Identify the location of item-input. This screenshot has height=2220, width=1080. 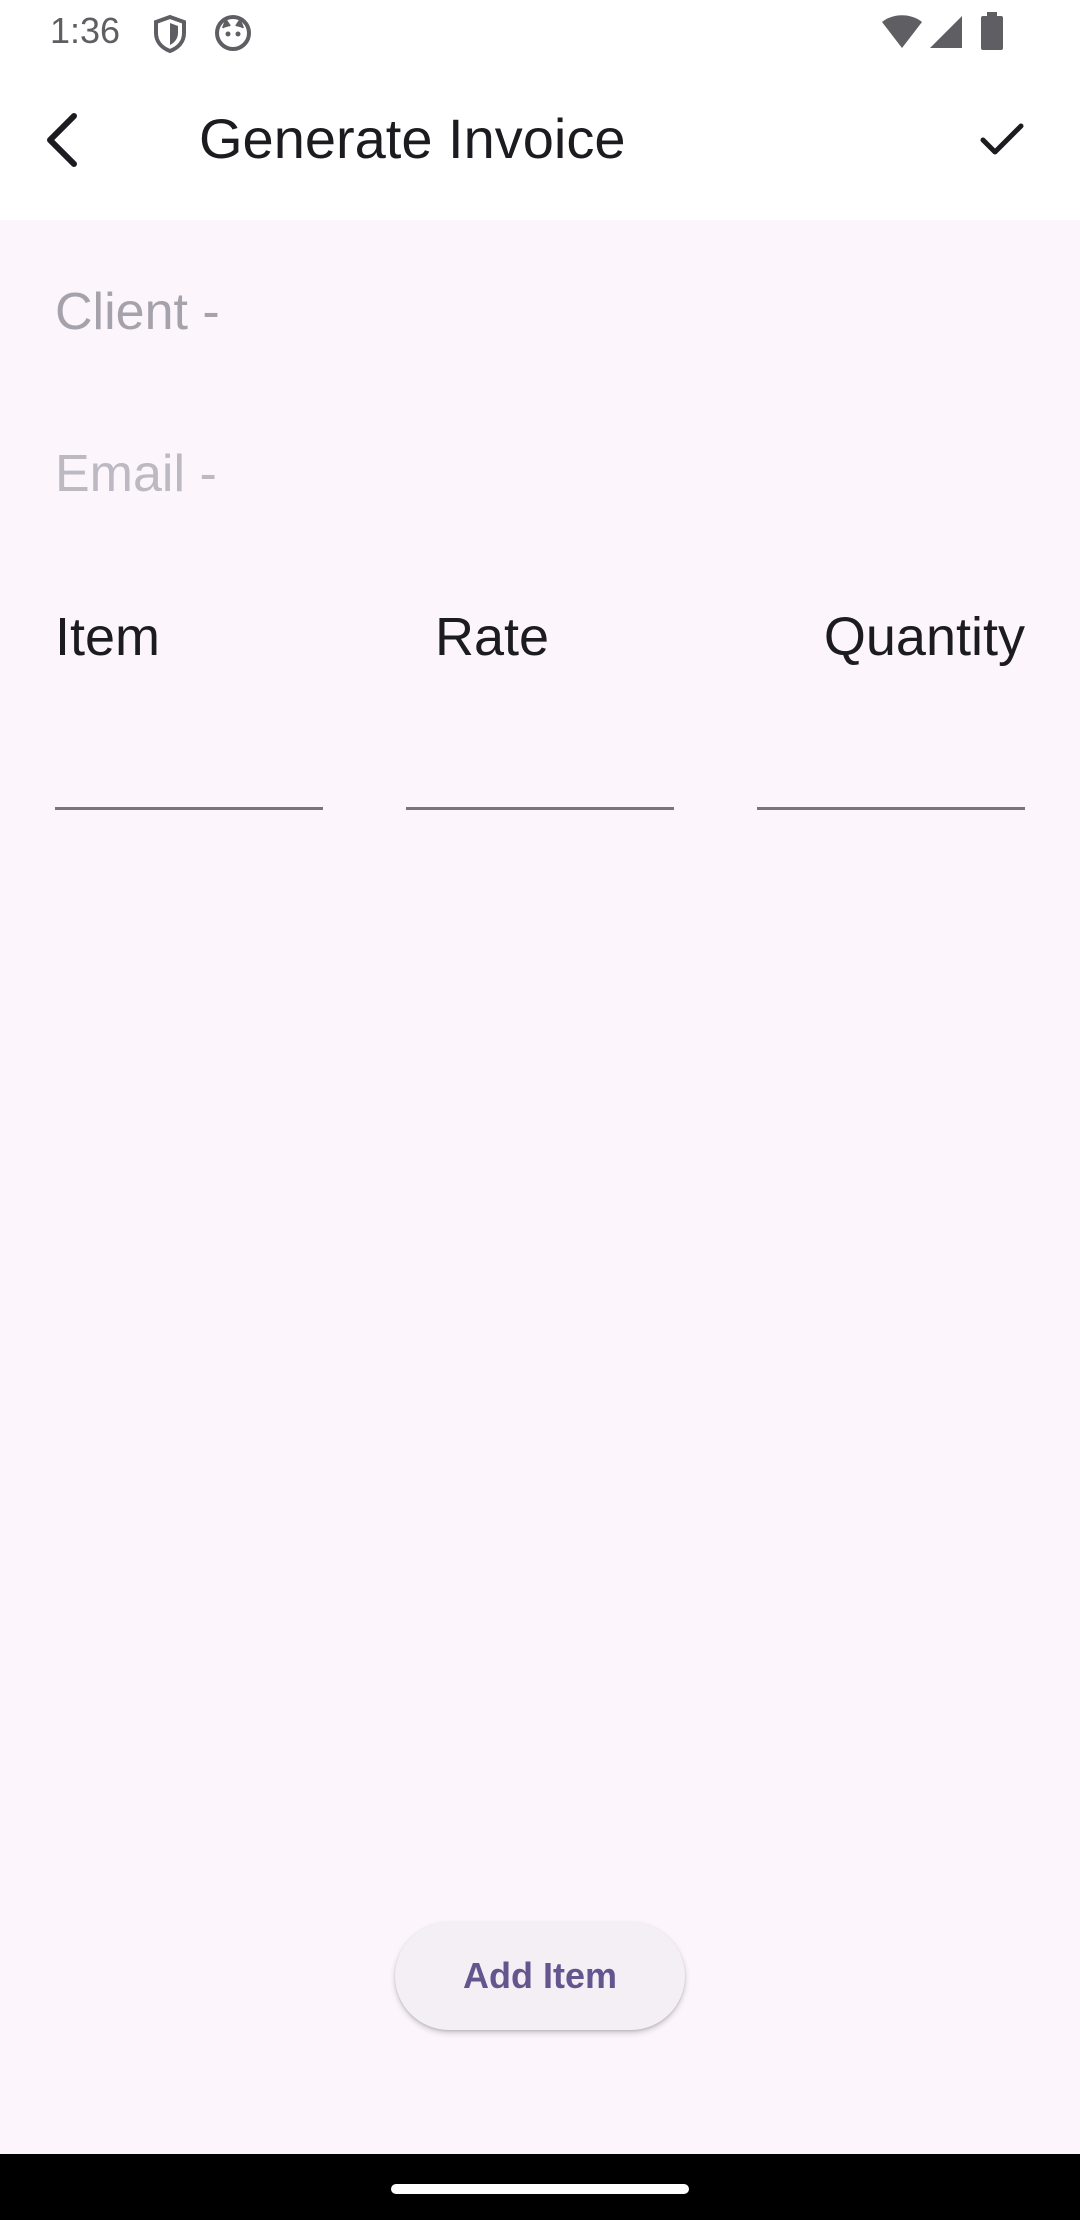
(189, 765).